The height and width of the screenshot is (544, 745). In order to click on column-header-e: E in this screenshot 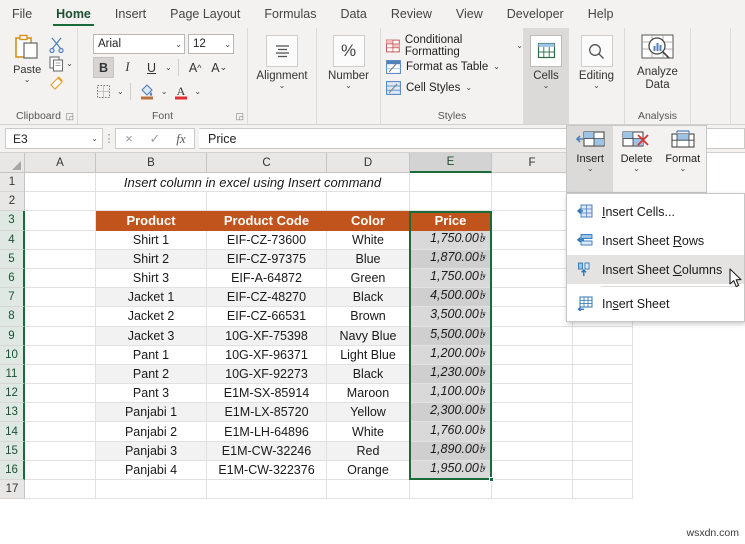, I will do `click(451, 163)`.